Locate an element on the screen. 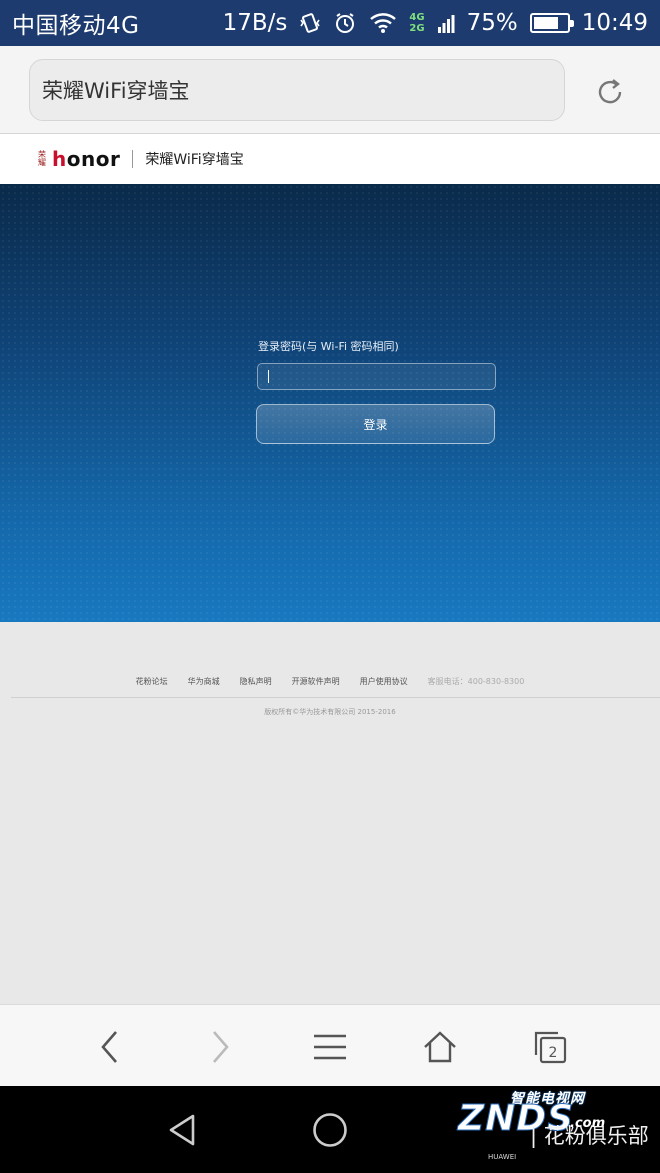  battery-icon is located at coordinates (551, 23).